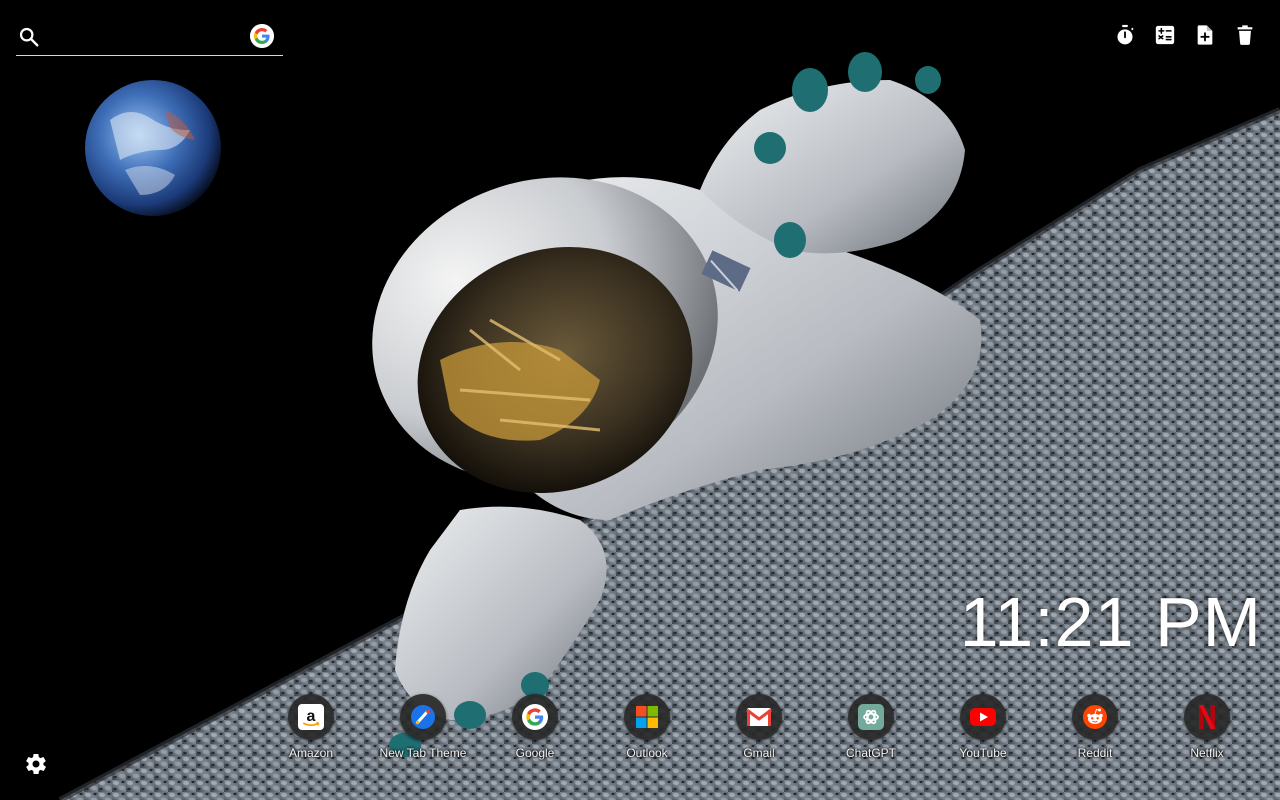  I want to click on shortcut-label: YouTube, so click(983, 753).